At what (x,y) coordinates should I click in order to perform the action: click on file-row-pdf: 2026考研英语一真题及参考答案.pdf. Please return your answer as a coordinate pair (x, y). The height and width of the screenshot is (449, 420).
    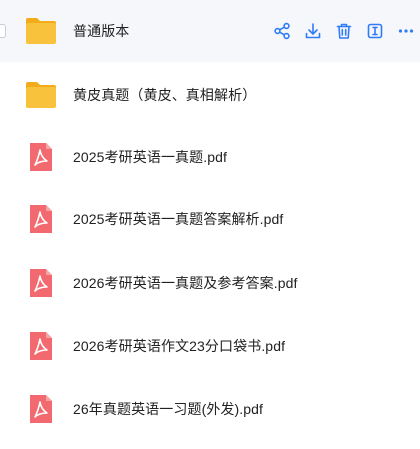
    Looking at the image, I should click on (210, 281).